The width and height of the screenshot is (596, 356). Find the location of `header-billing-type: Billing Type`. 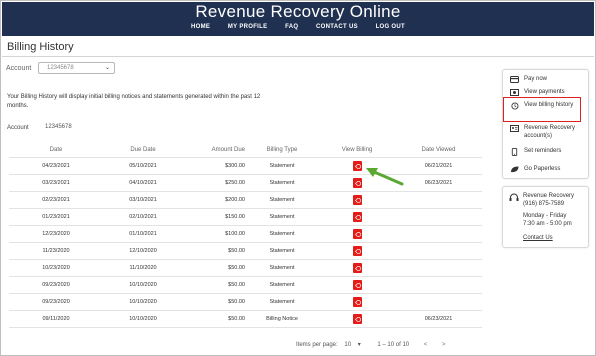

header-billing-type: Billing Type is located at coordinates (282, 150).